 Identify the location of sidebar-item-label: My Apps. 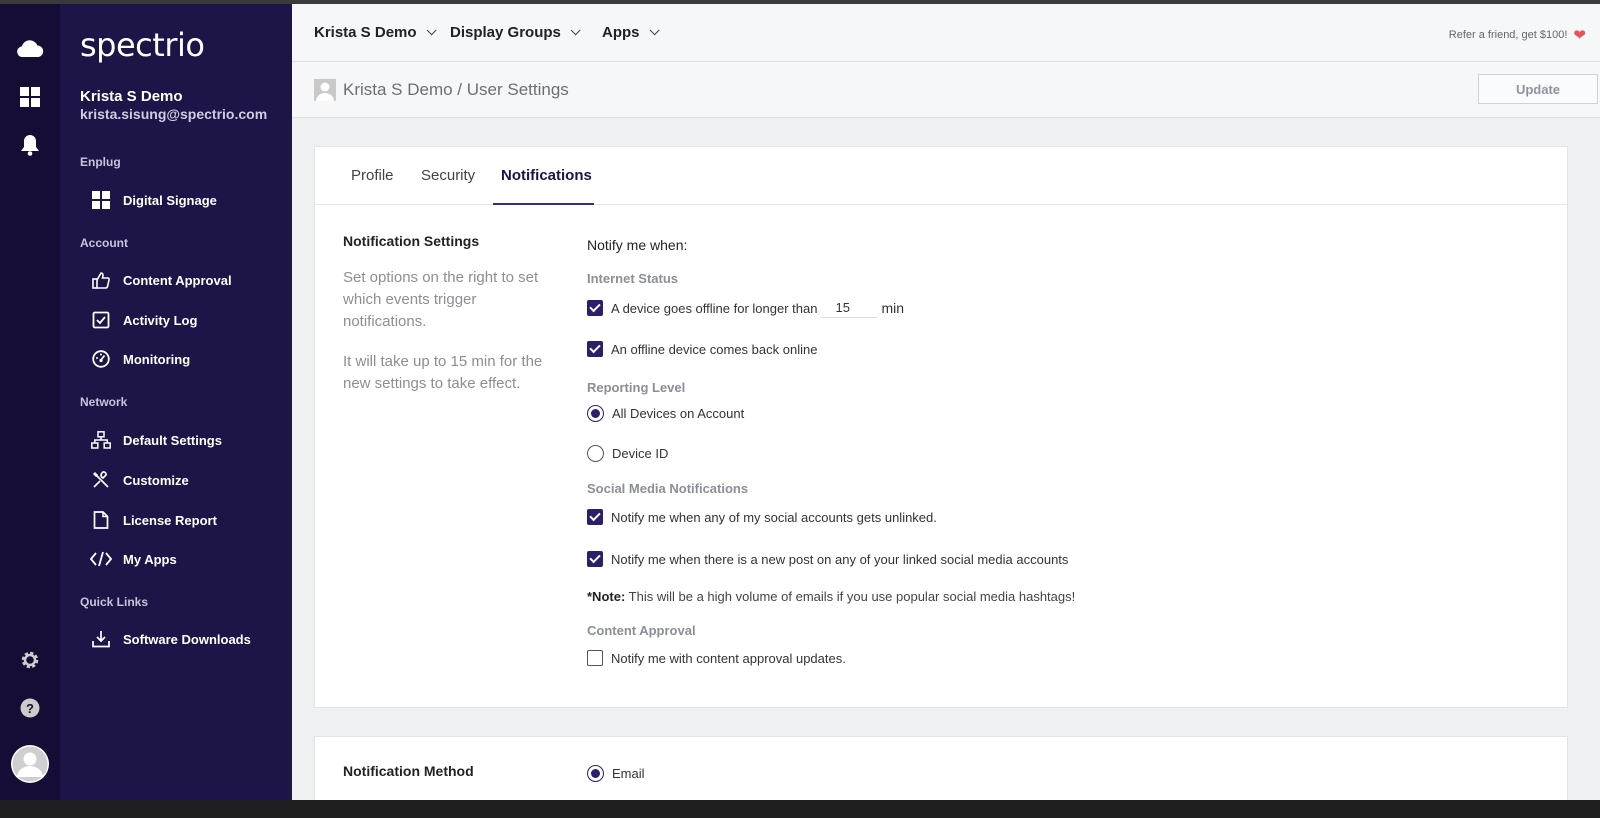
(150, 559).